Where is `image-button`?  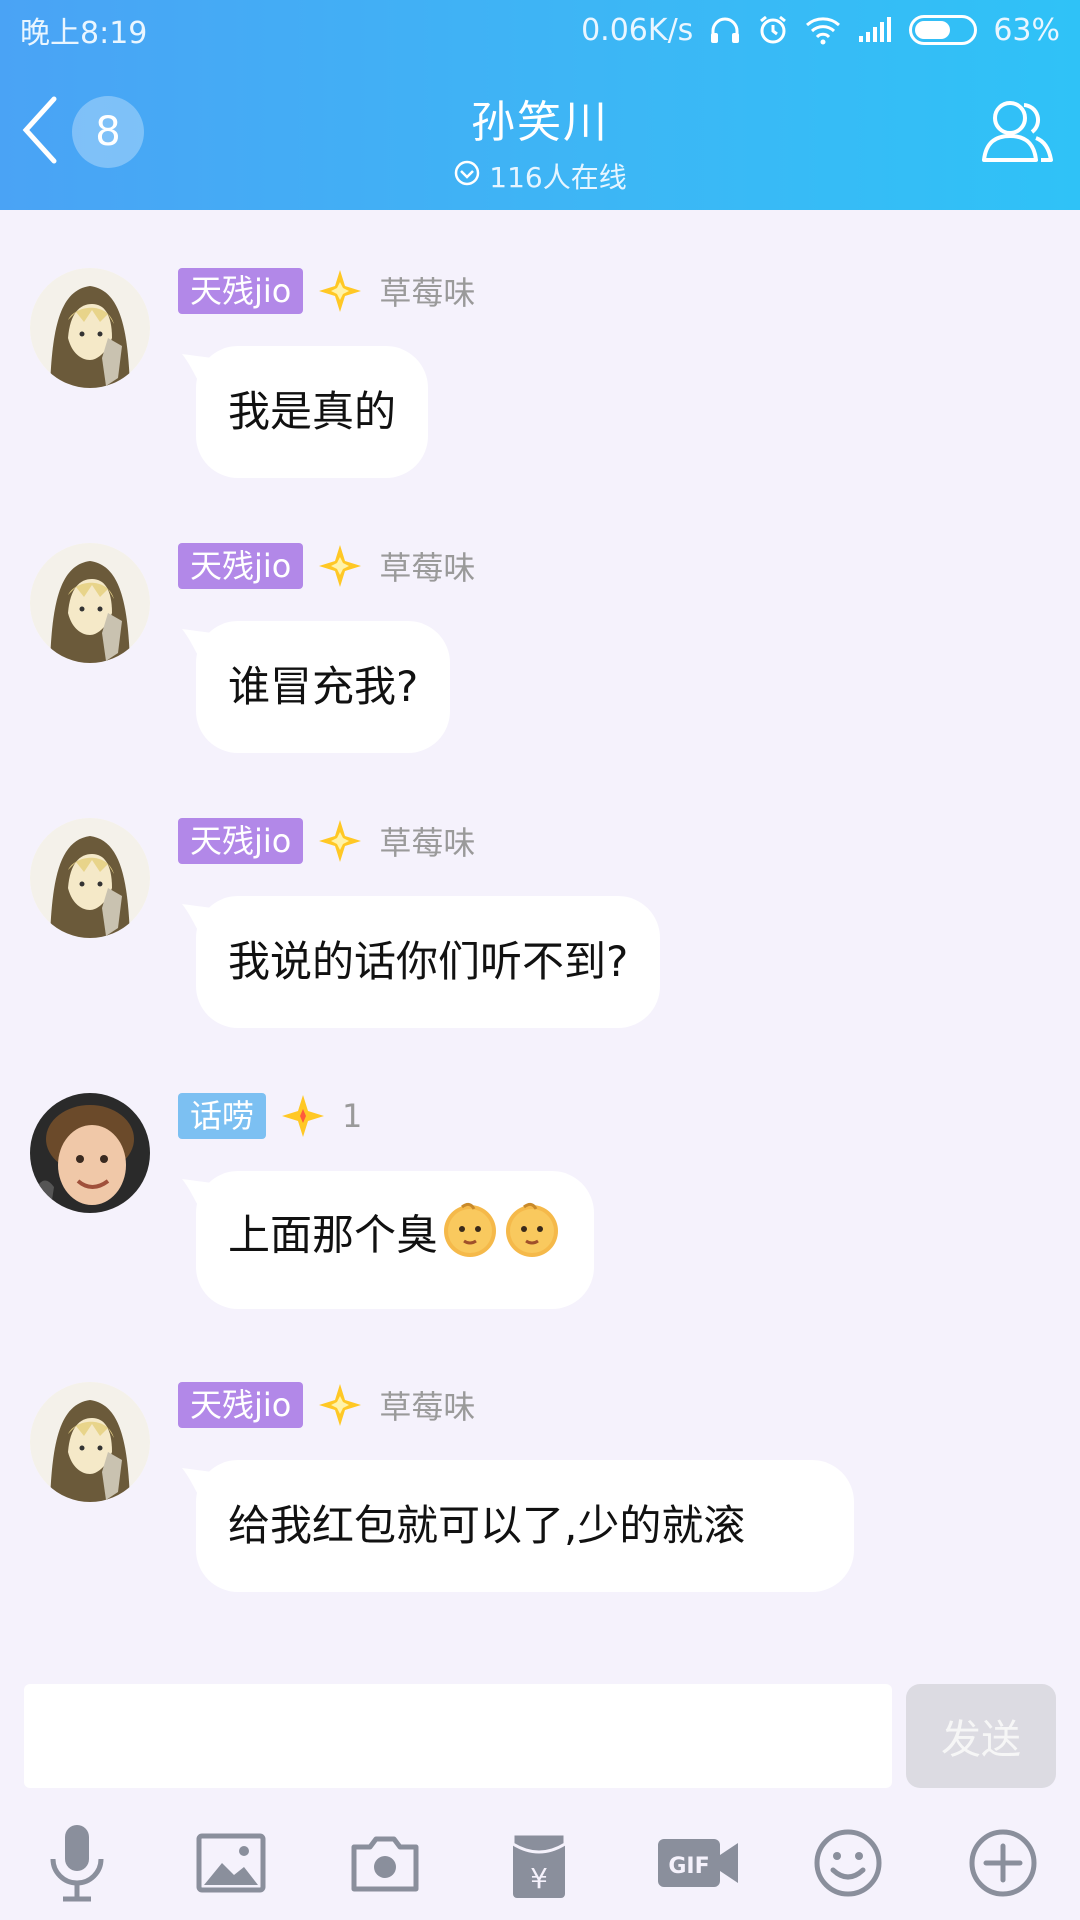
image-button is located at coordinates (231, 1865).